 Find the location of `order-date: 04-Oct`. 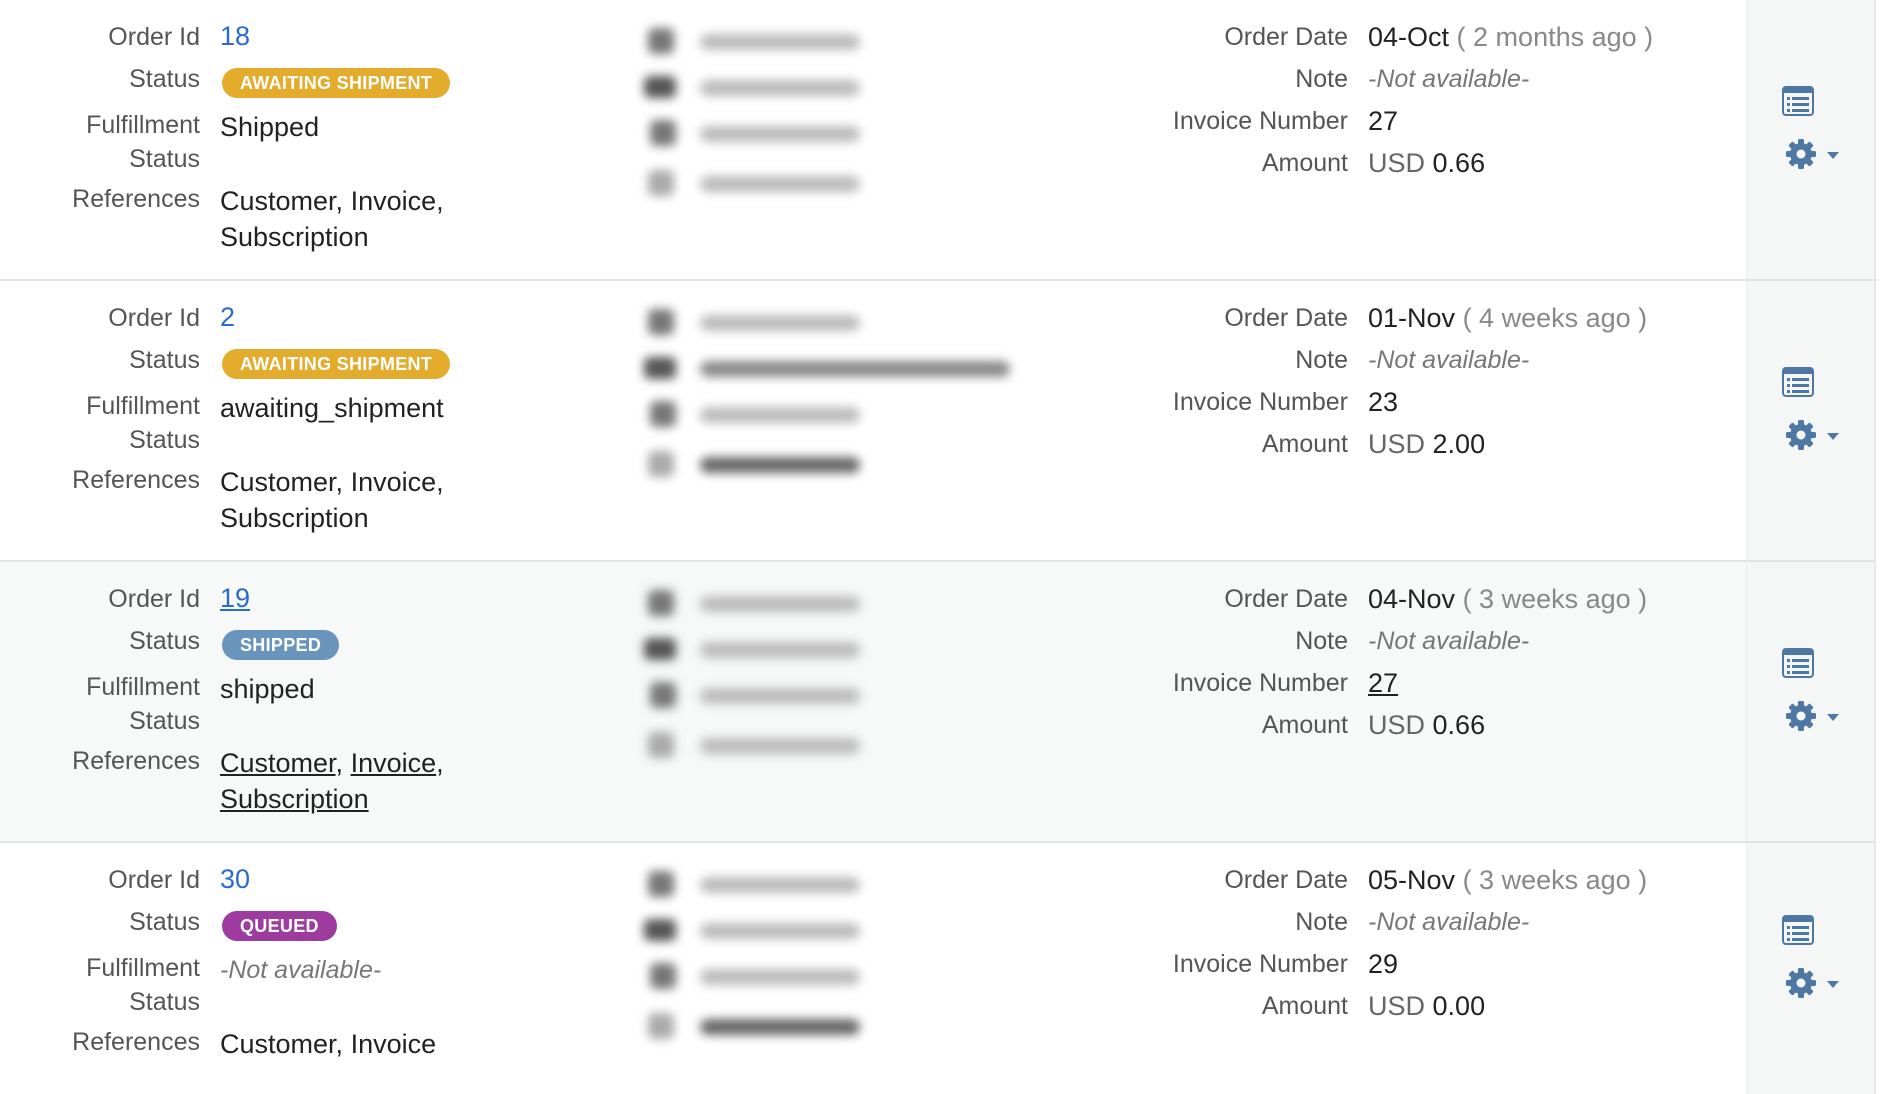

order-date: 04-Oct is located at coordinates (1409, 37).